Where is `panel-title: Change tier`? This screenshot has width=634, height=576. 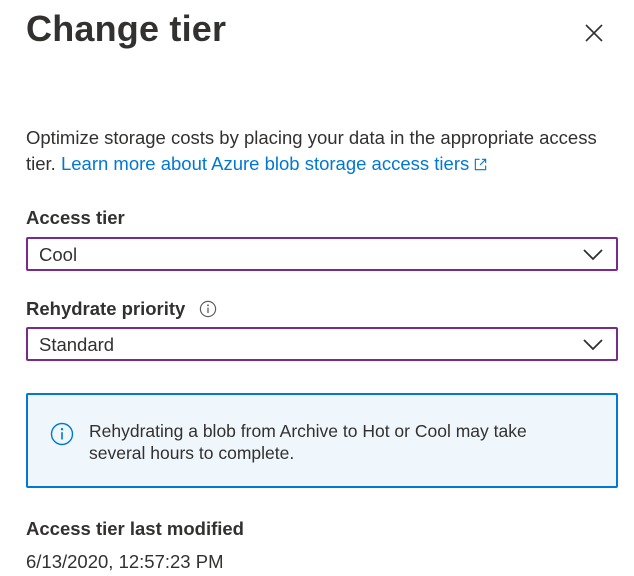 panel-title: Change tier is located at coordinates (126, 28).